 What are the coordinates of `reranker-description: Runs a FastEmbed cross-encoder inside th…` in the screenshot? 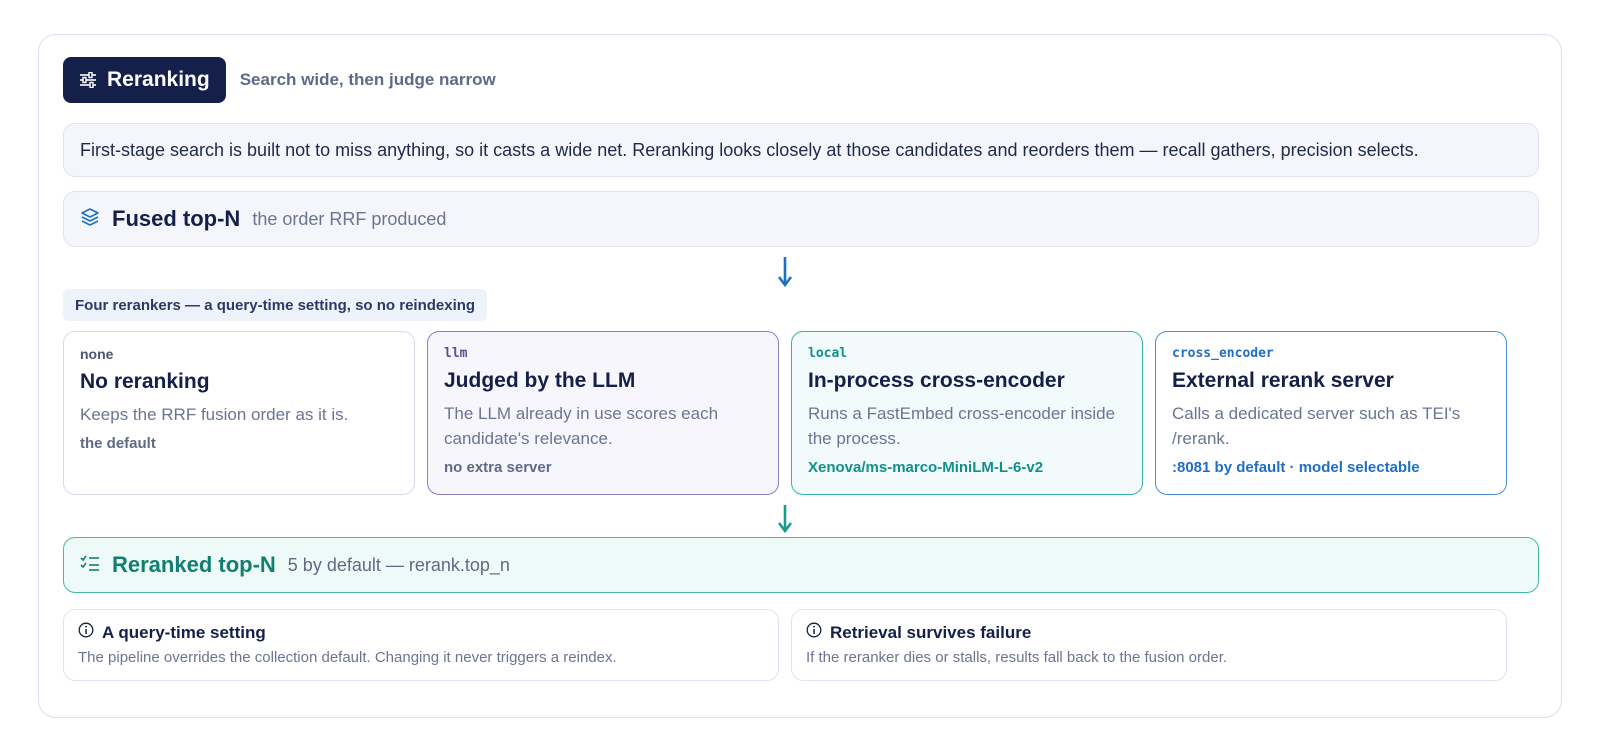 It's located at (962, 426).